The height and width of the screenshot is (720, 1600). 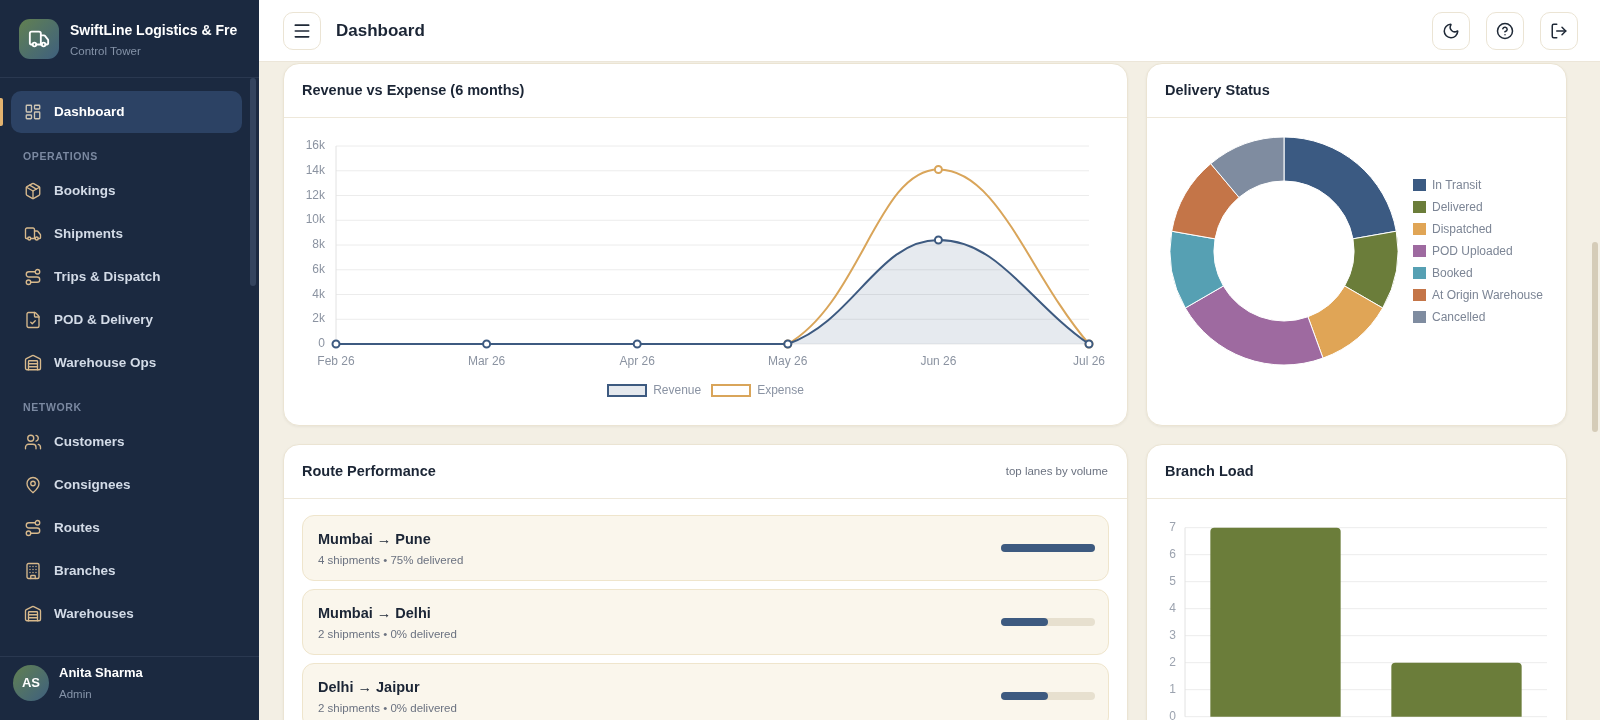 What do you see at coordinates (126, 234) in the screenshot?
I see `nav-item: Shipments` at bounding box center [126, 234].